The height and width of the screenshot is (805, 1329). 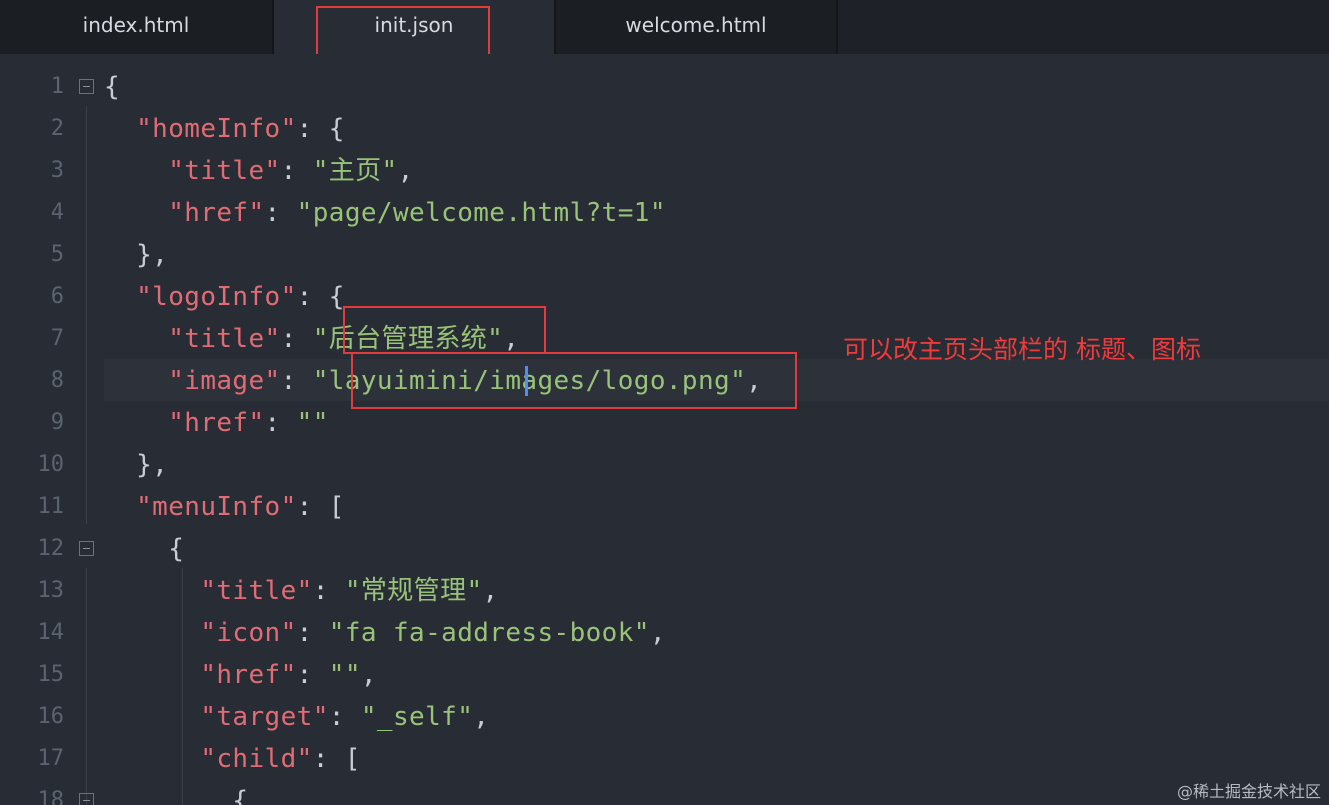 What do you see at coordinates (664, 792) in the screenshot?
I see `code-line: 18 {` at bounding box center [664, 792].